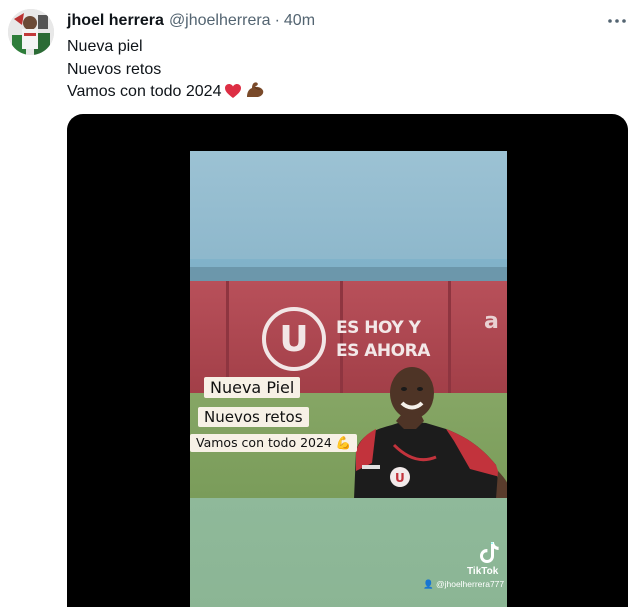  What do you see at coordinates (255, 94) in the screenshot?
I see `flexed-biceps-icon` at bounding box center [255, 94].